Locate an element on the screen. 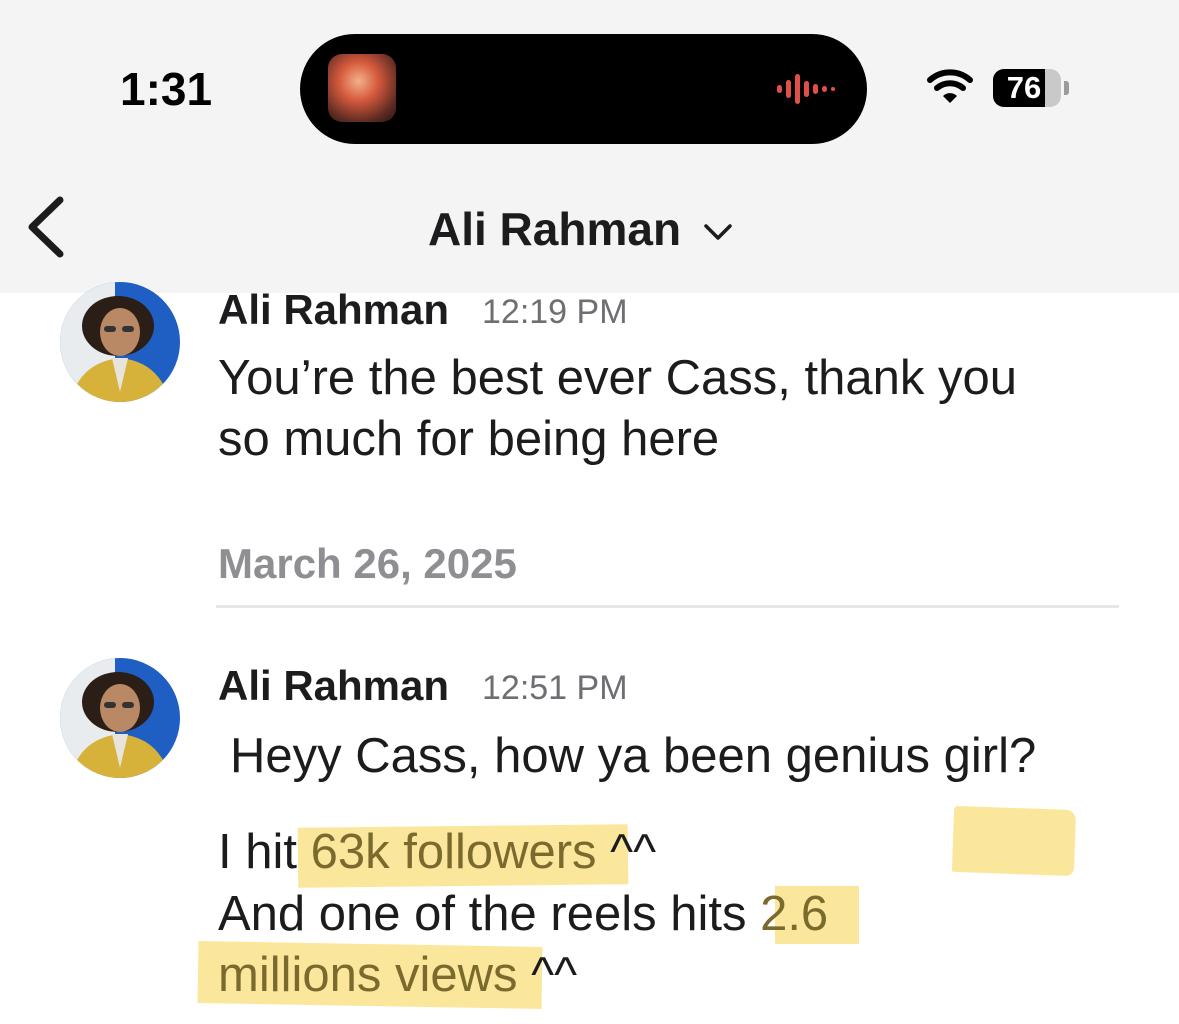  message-text-line: Heyy Cass, how ya been genius girl? is located at coordinates (633, 756).